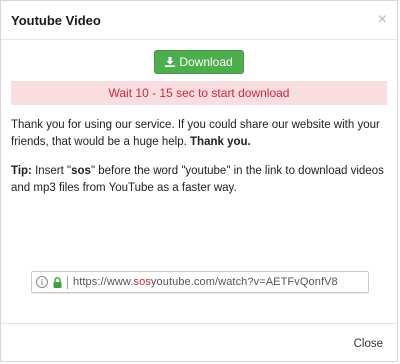  Describe the element at coordinates (199, 20) in the screenshot. I see `modal-header: Youtube Video ×` at that location.